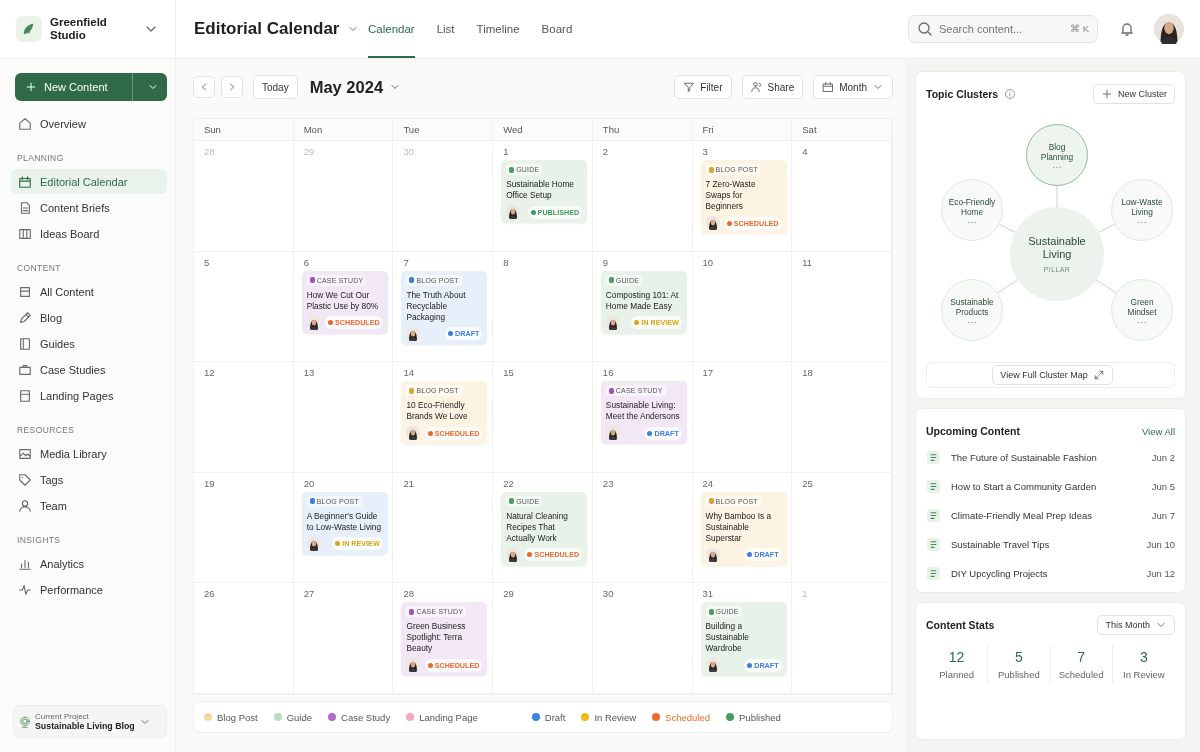 The height and width of the screenshot is (752, 1200). Describe the element at coordinates (89, 291) in the screenshot. I see `sidebar-item: All Content` at that location.